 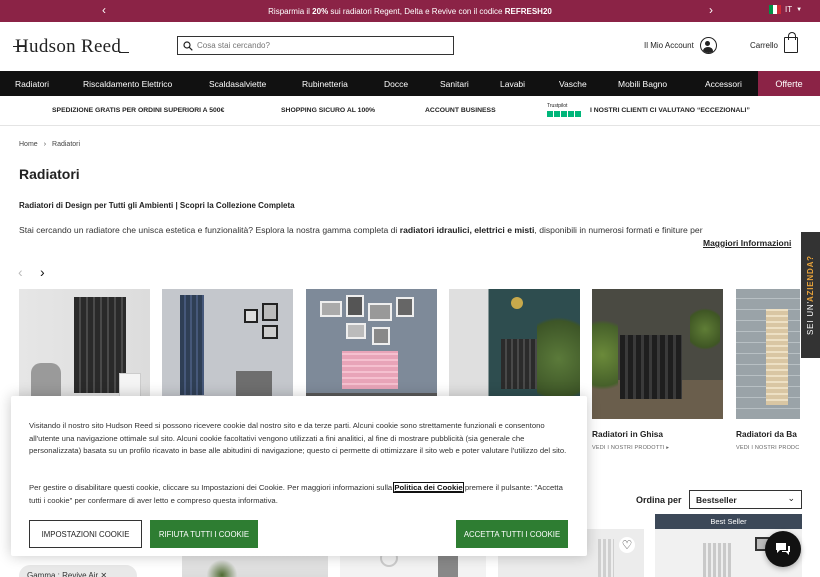 I want to click on user-icon, so click(x=708, y=45).